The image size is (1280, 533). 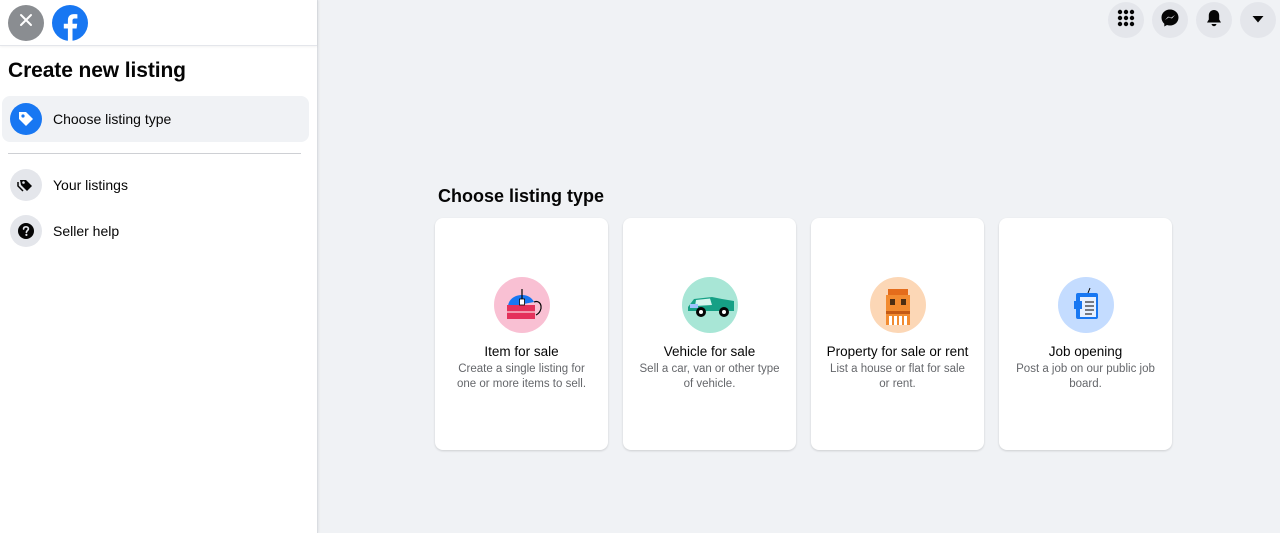 I want to click on tags-icon, so click(x=26, y=185).